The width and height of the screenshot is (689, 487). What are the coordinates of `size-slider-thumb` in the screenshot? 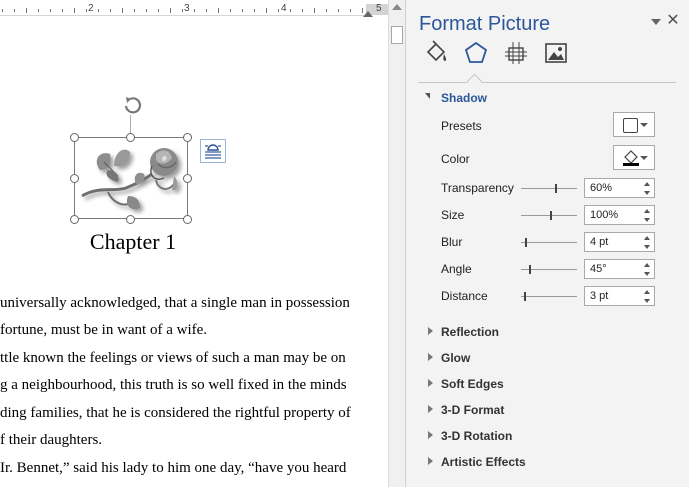 It's located at (551, 215).